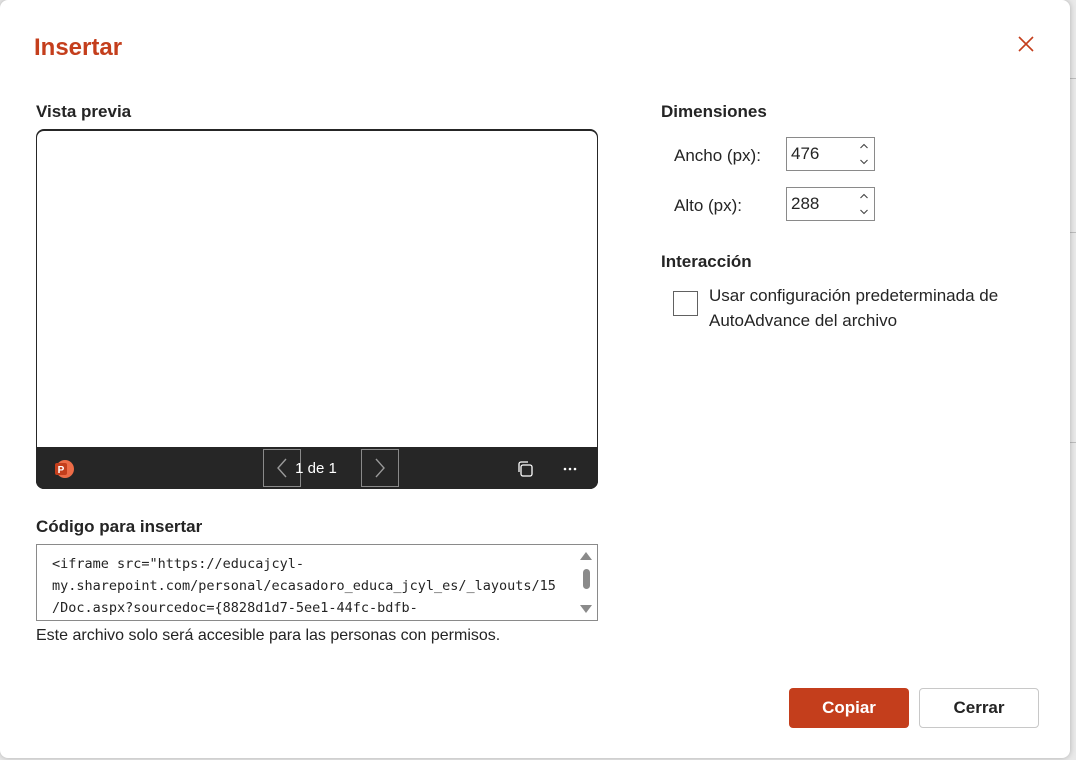  What do you see at coordinates (586, 556) in the screenshot?
I see `scroll-up-icon` at bounding box center [586, 556].